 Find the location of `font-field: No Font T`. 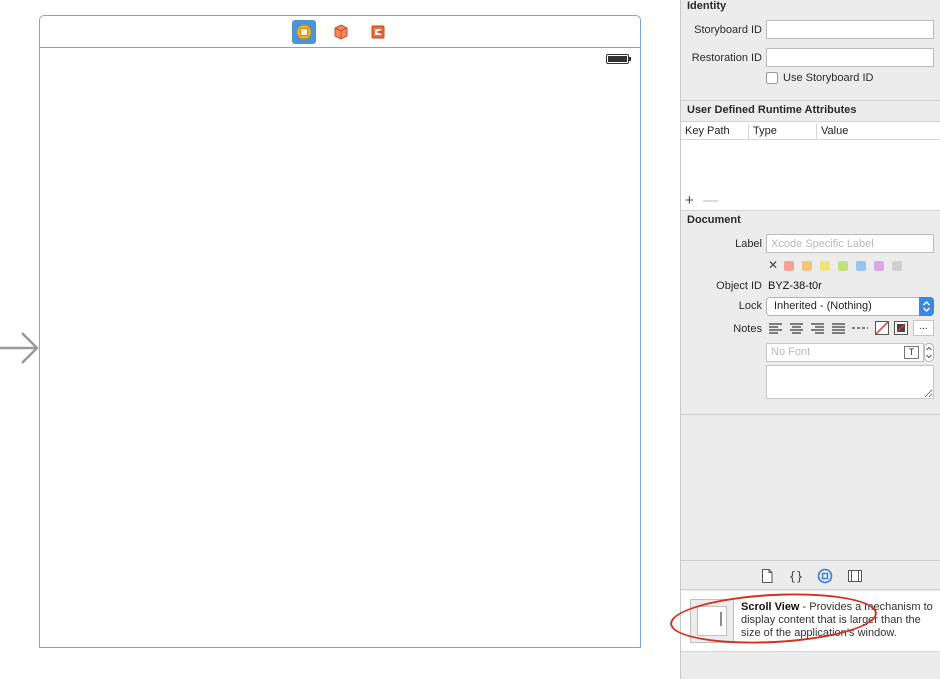

font-field: No Font T is located at coordinates (845, 352).